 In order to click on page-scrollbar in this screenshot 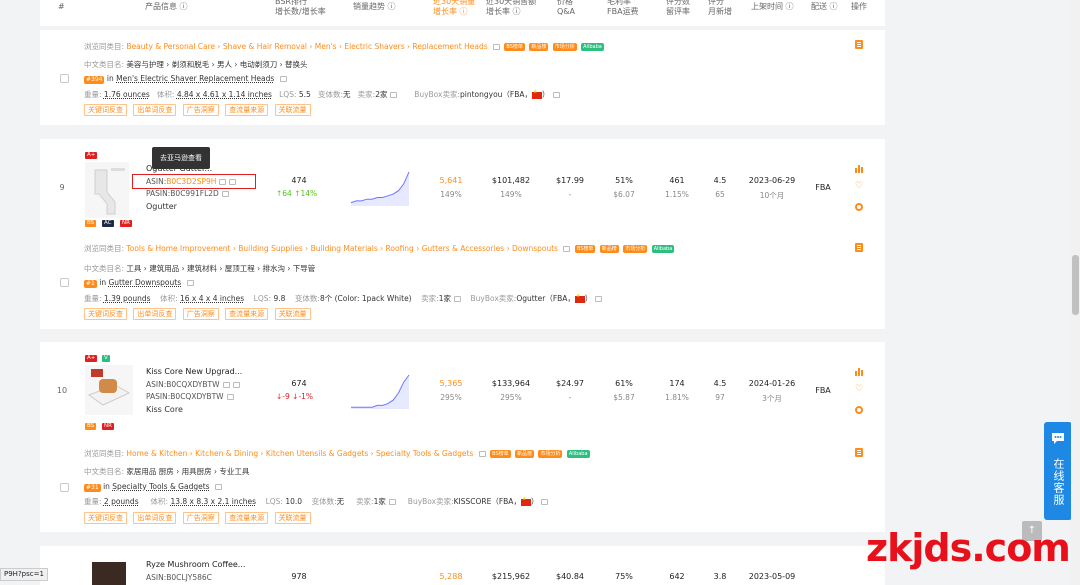, I will do `click(1075, 292)`.